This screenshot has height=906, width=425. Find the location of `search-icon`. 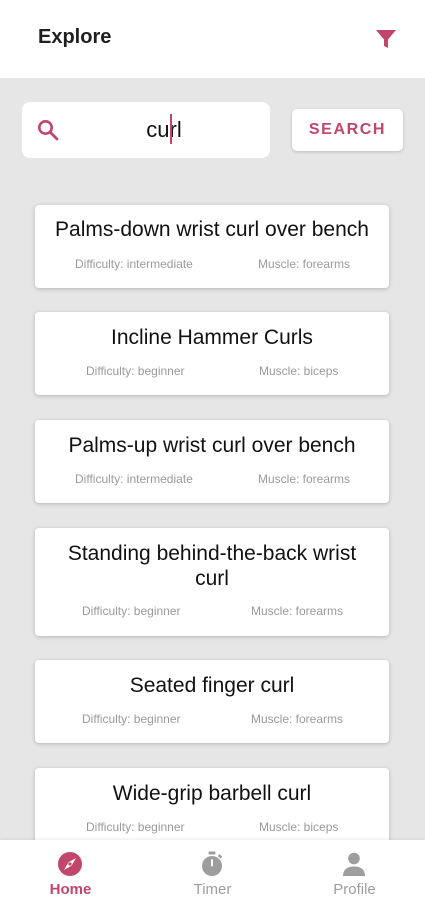

search-icon is located at coordinates (48, 130).